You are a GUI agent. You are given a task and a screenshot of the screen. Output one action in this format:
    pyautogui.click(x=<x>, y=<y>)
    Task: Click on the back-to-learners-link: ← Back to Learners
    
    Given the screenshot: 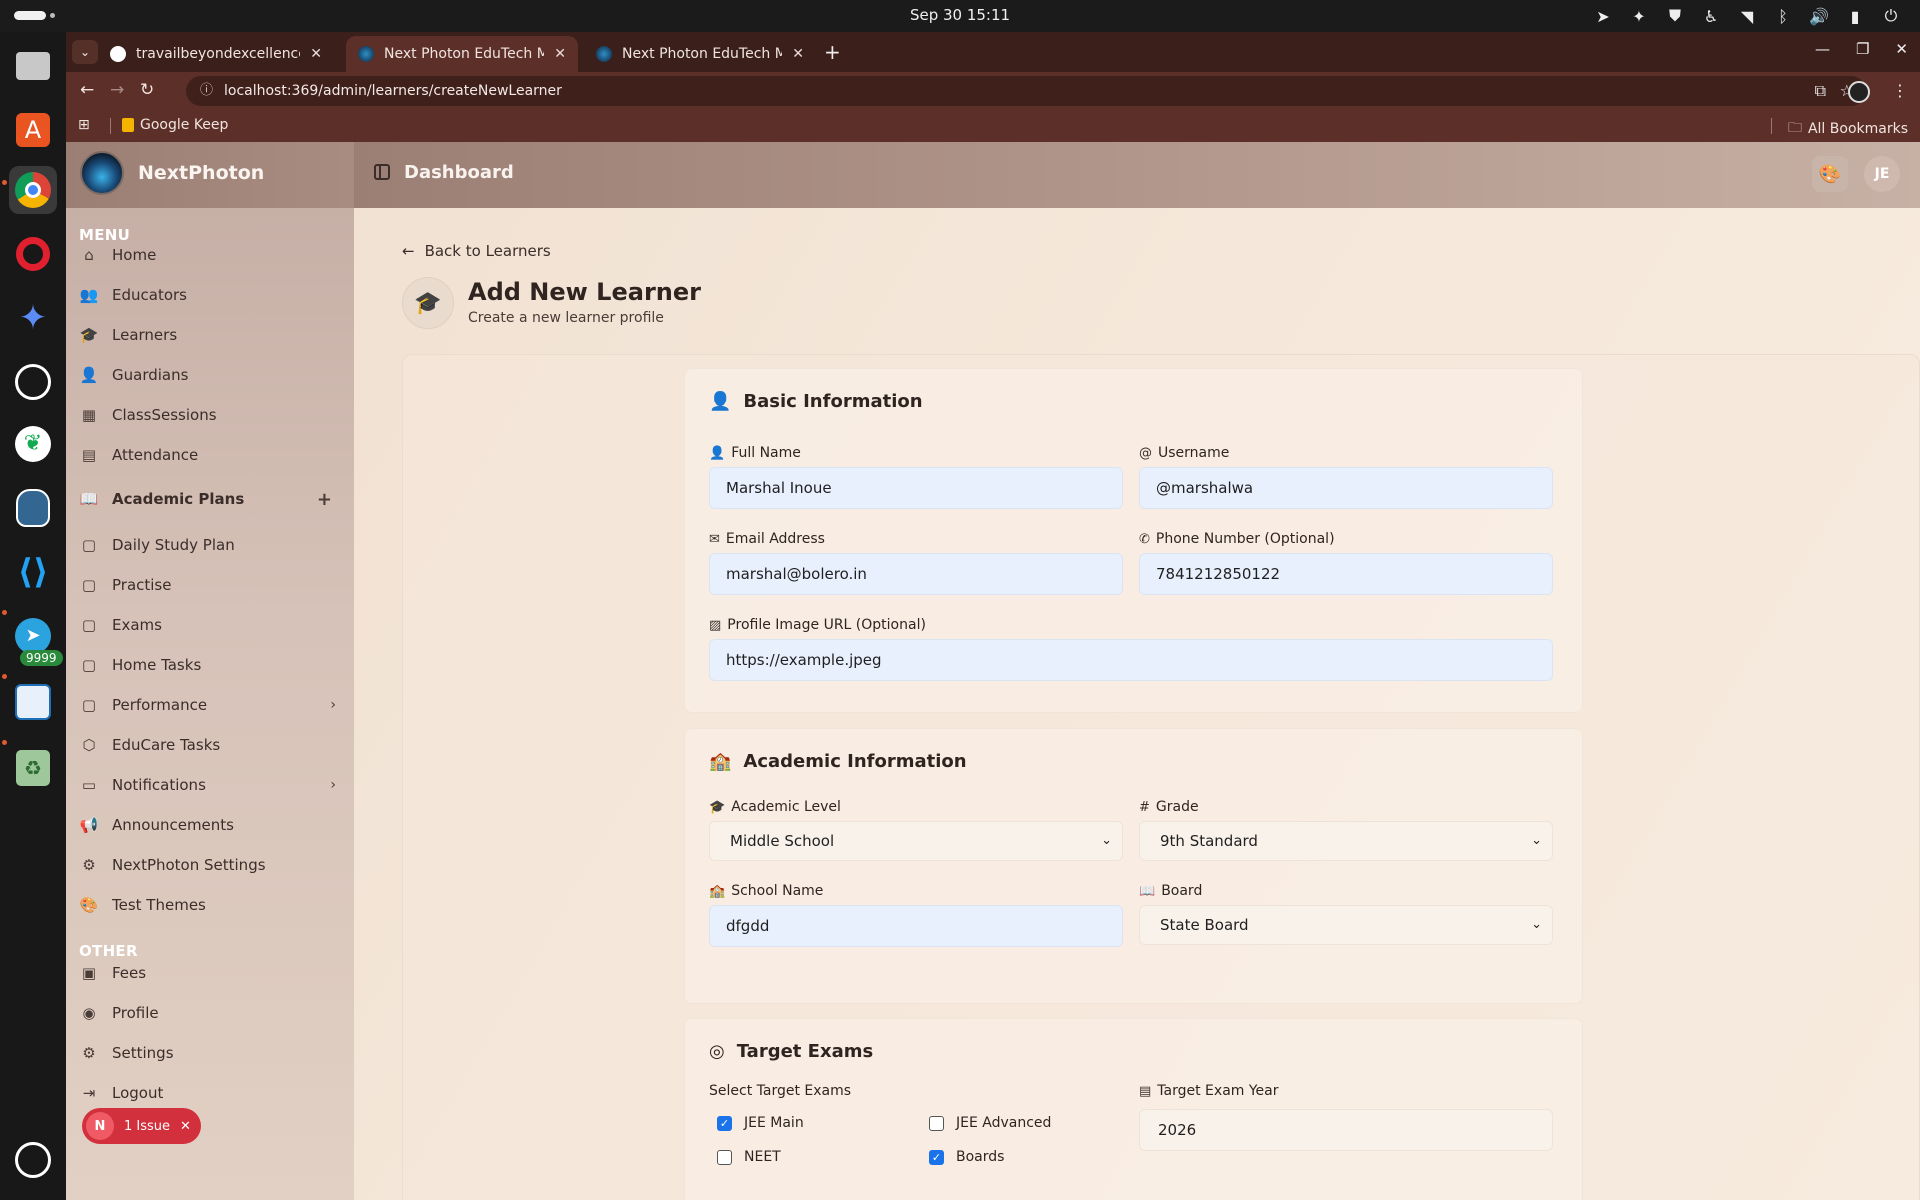 What is the action you would take?
    pyautogui.click(x=476, y=251)
    